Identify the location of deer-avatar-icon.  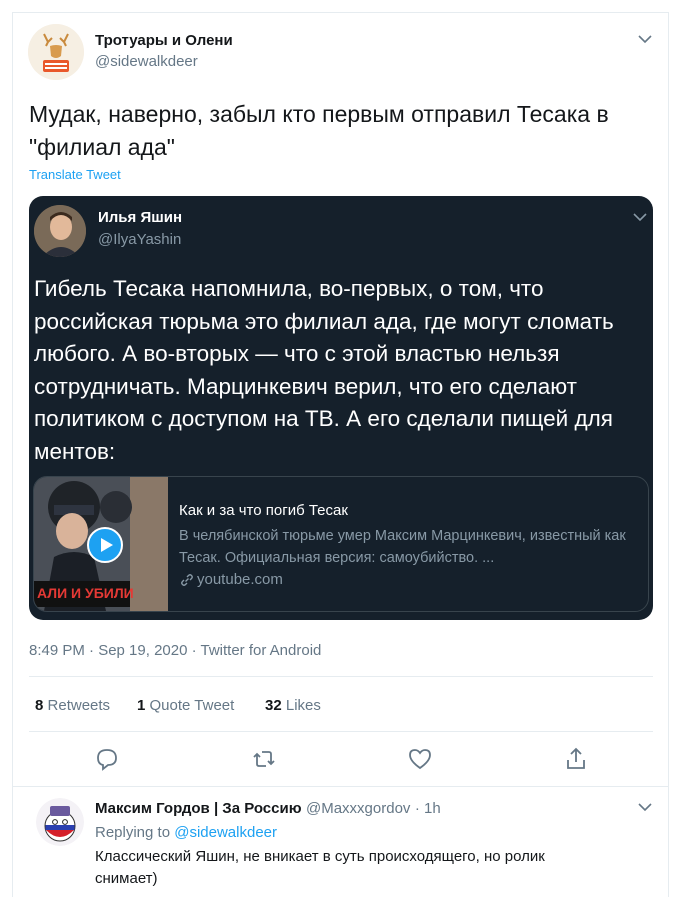
(56, 52).